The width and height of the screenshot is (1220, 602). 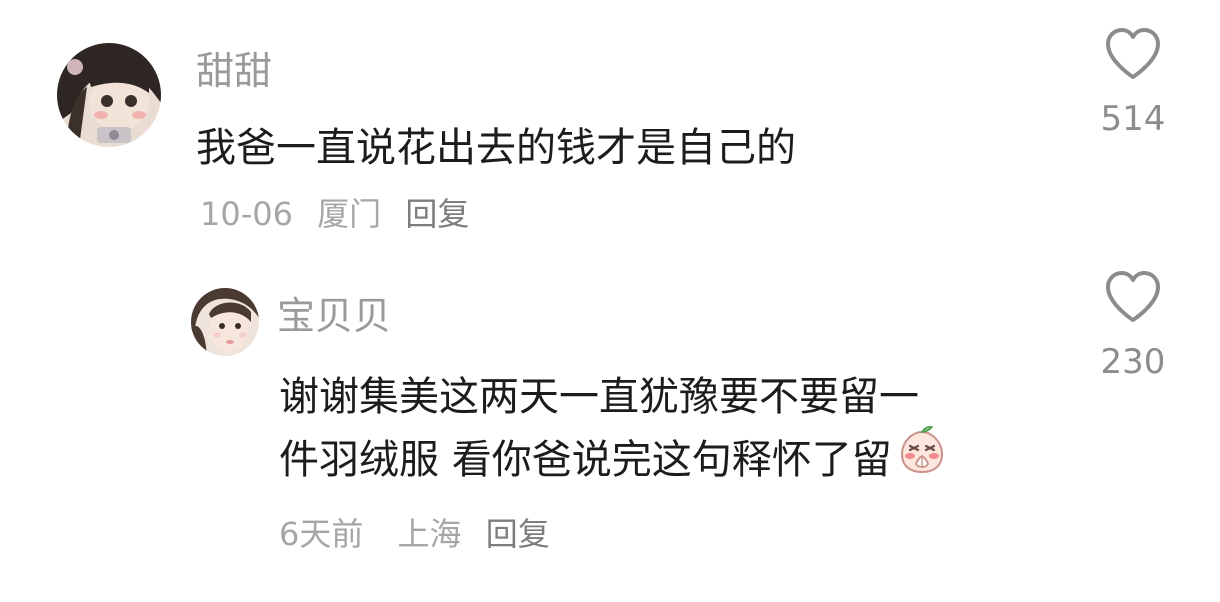 What do you see at coordinates (1133, 362) in the screenshot?
I see `like-count: 230` at bounding box center [1133, 362].